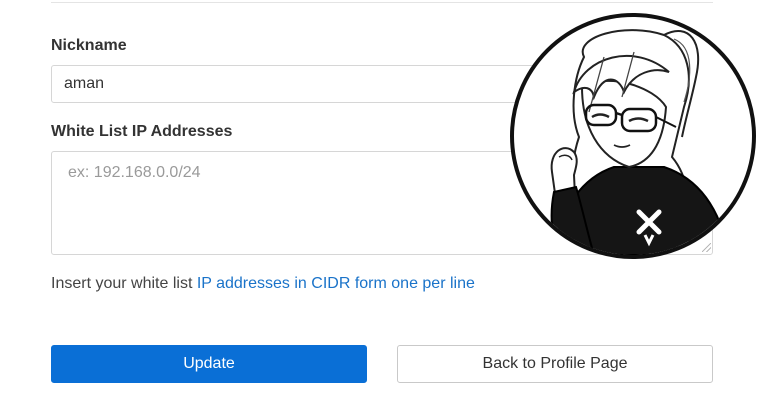  Describe the element at coordinates (124, 283) in the screenshot. I see `help-text-prefix: Insert your white list` at that location.